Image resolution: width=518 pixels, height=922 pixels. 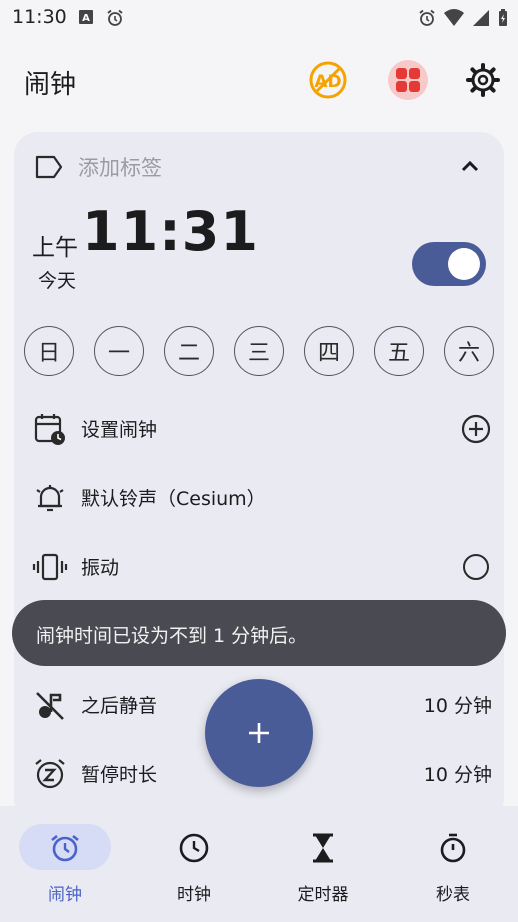 I want to click on label-placeholder: 添加标签, so click(x=120, y=168).